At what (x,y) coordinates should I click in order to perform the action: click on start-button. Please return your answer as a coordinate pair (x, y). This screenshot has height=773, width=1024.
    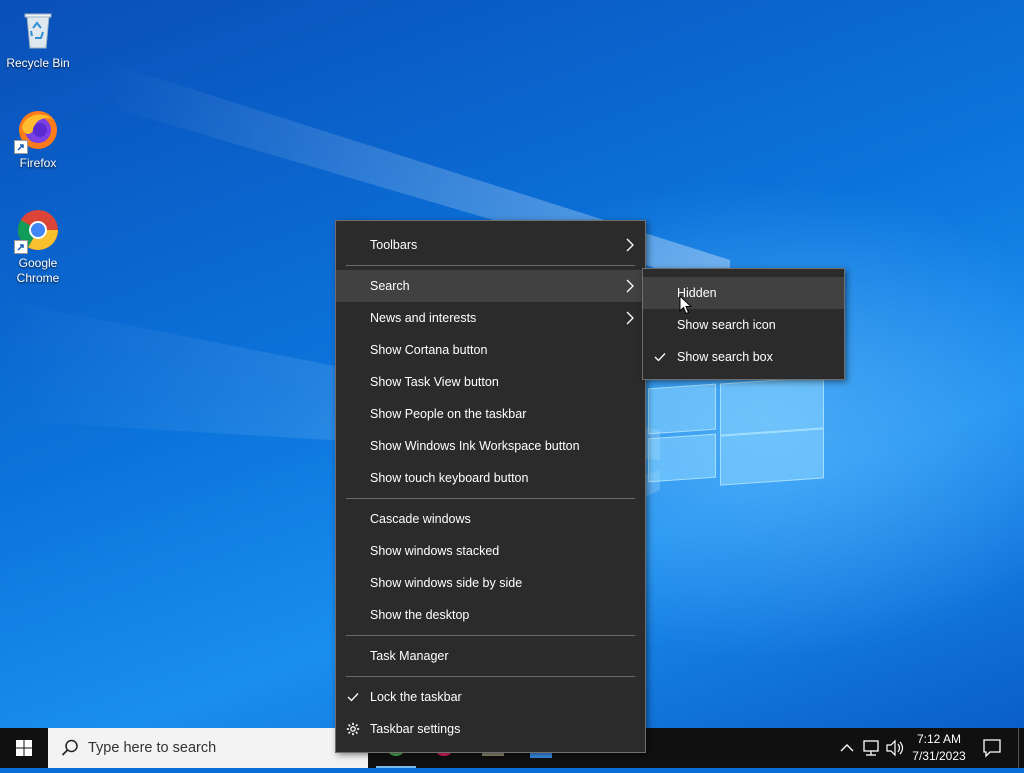
    Looking at the image, I should click on (24, 748).